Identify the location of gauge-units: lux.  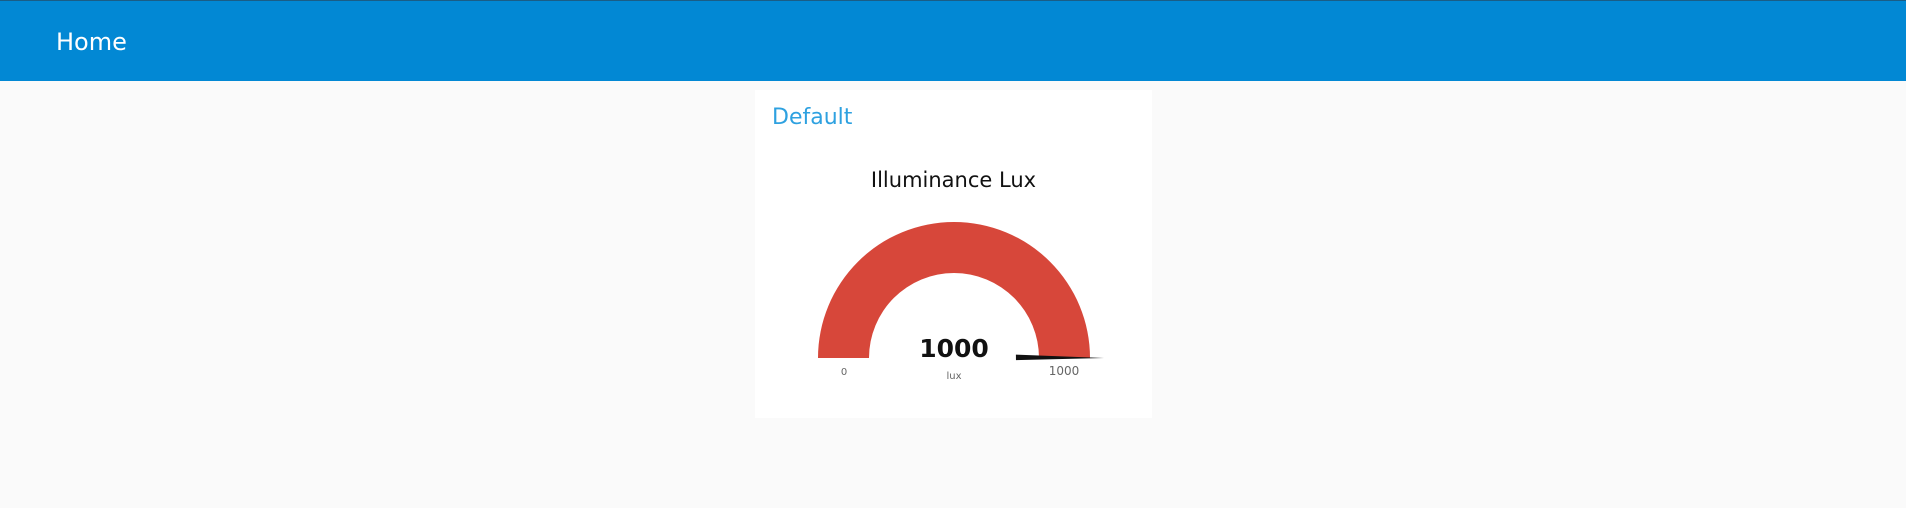
(953, 376).